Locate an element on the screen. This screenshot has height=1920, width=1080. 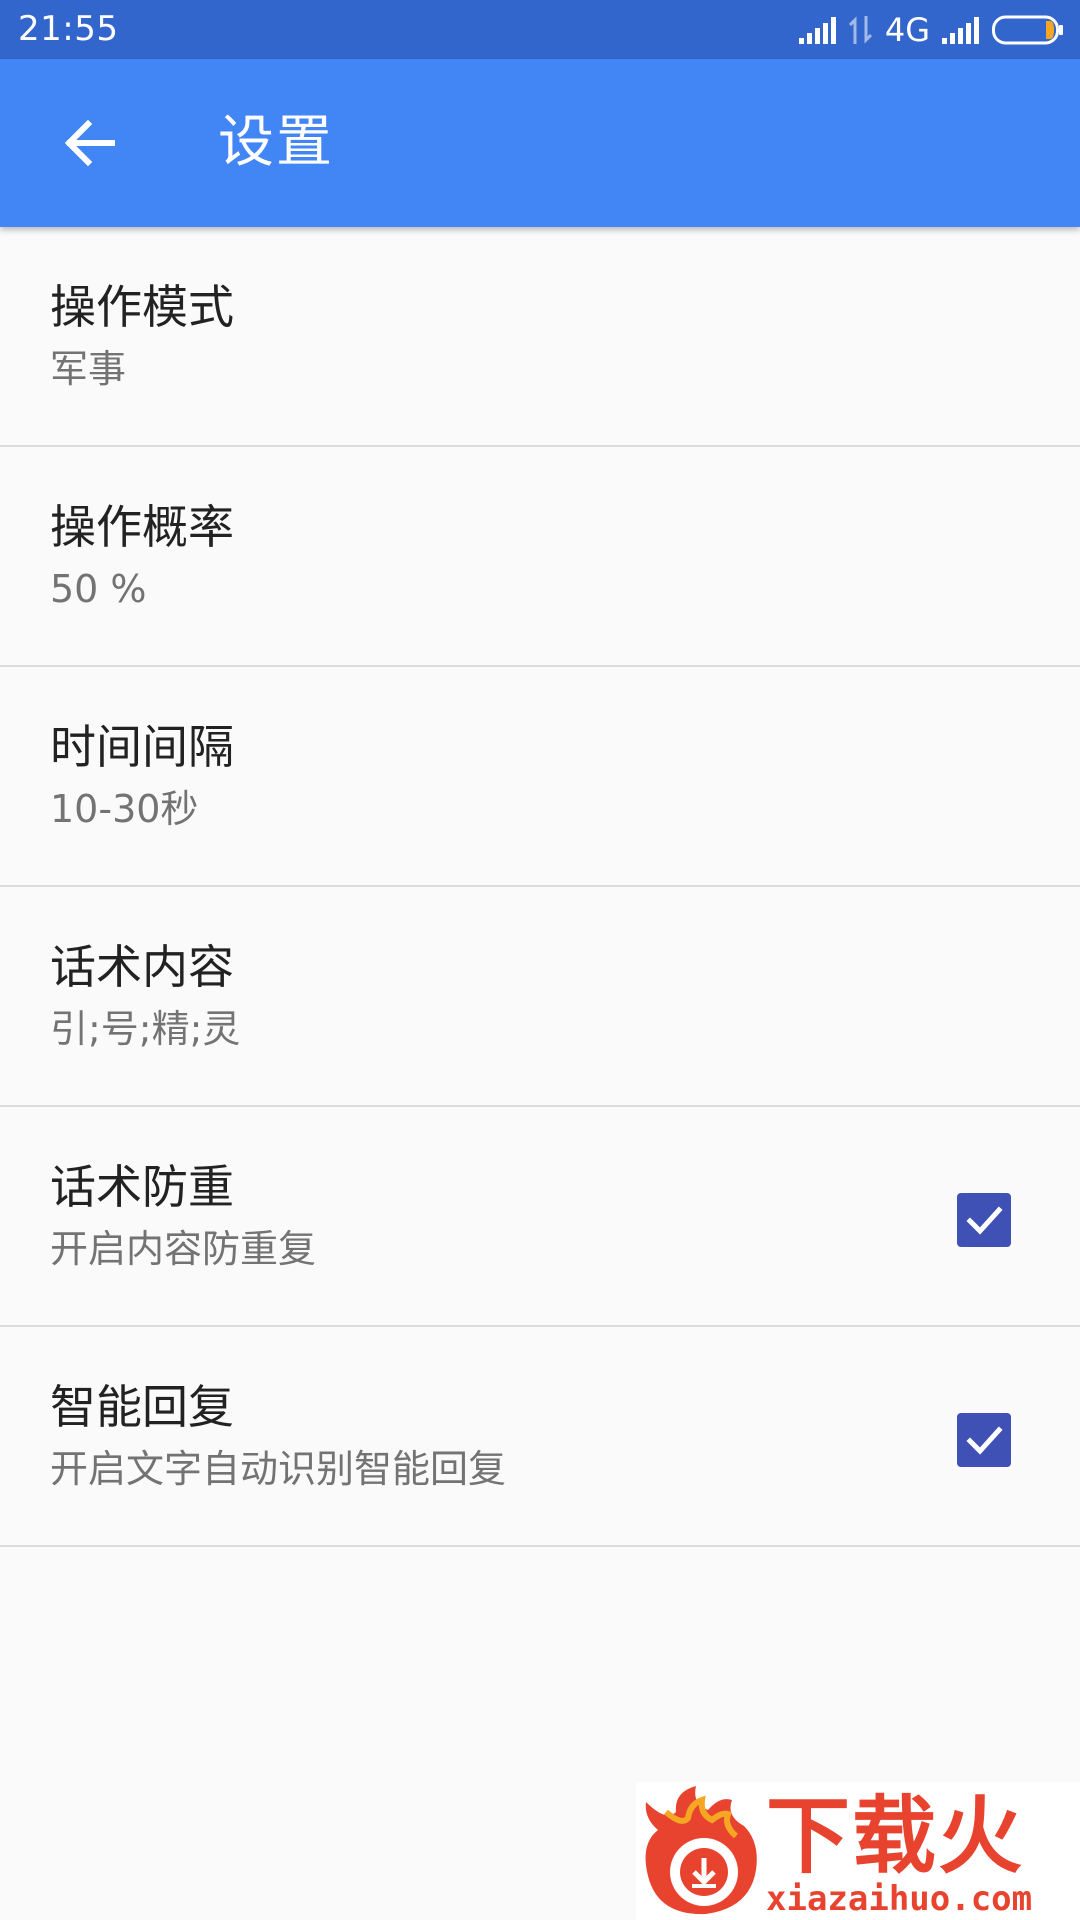
setting-operation-mode: 操作模式 军事 is located at coordinates (540, 337).